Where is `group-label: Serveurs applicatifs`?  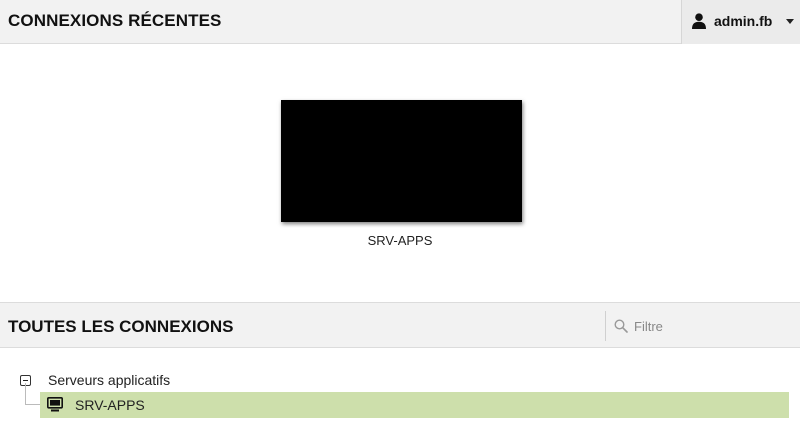
group-label: Serveurs applicatifs is located at coordinates (109, 380).